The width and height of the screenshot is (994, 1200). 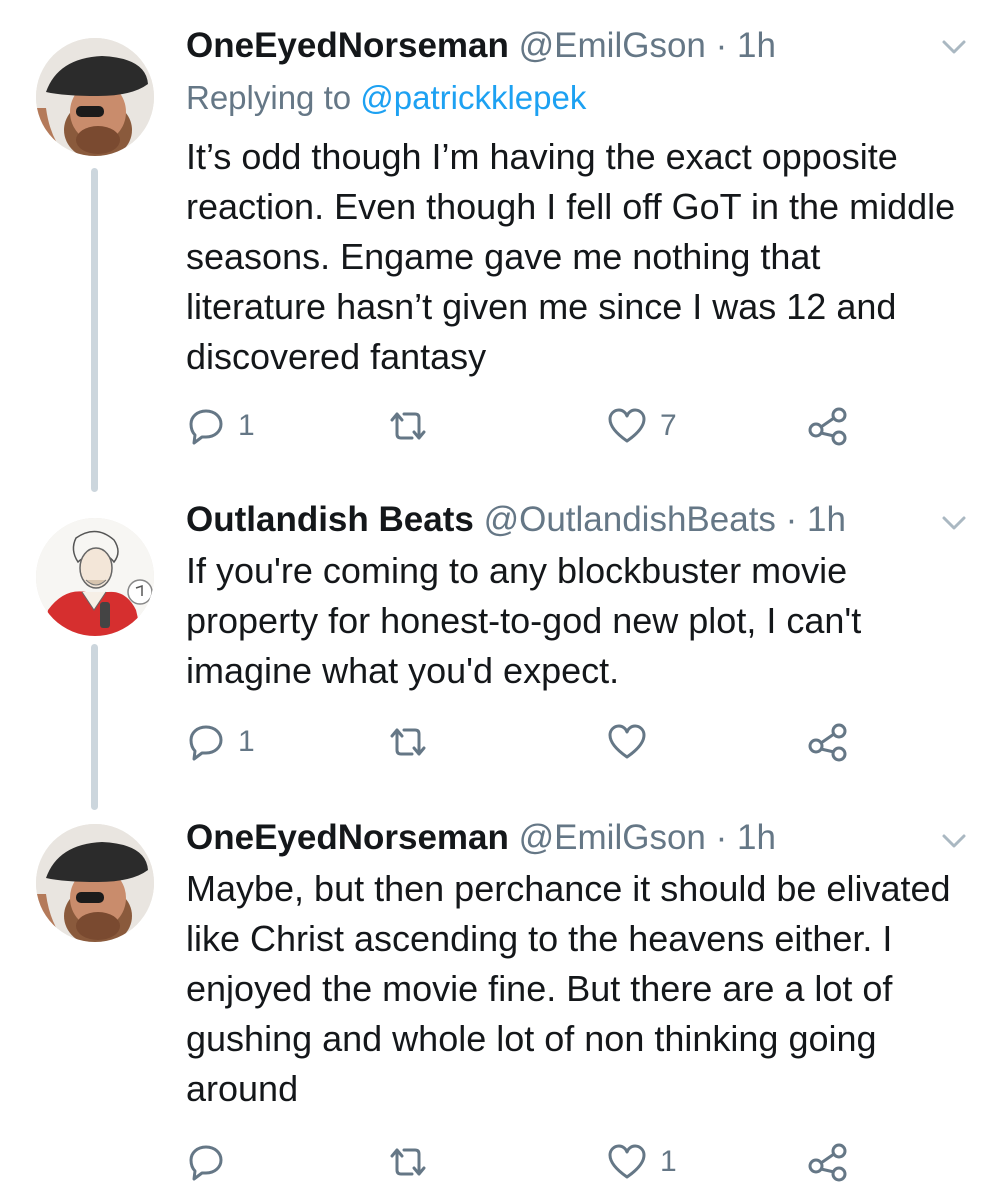 I want to click on tweet-header: Outlandish Beats @OutlandishBeats · 1h, so click(x=516, y=520).